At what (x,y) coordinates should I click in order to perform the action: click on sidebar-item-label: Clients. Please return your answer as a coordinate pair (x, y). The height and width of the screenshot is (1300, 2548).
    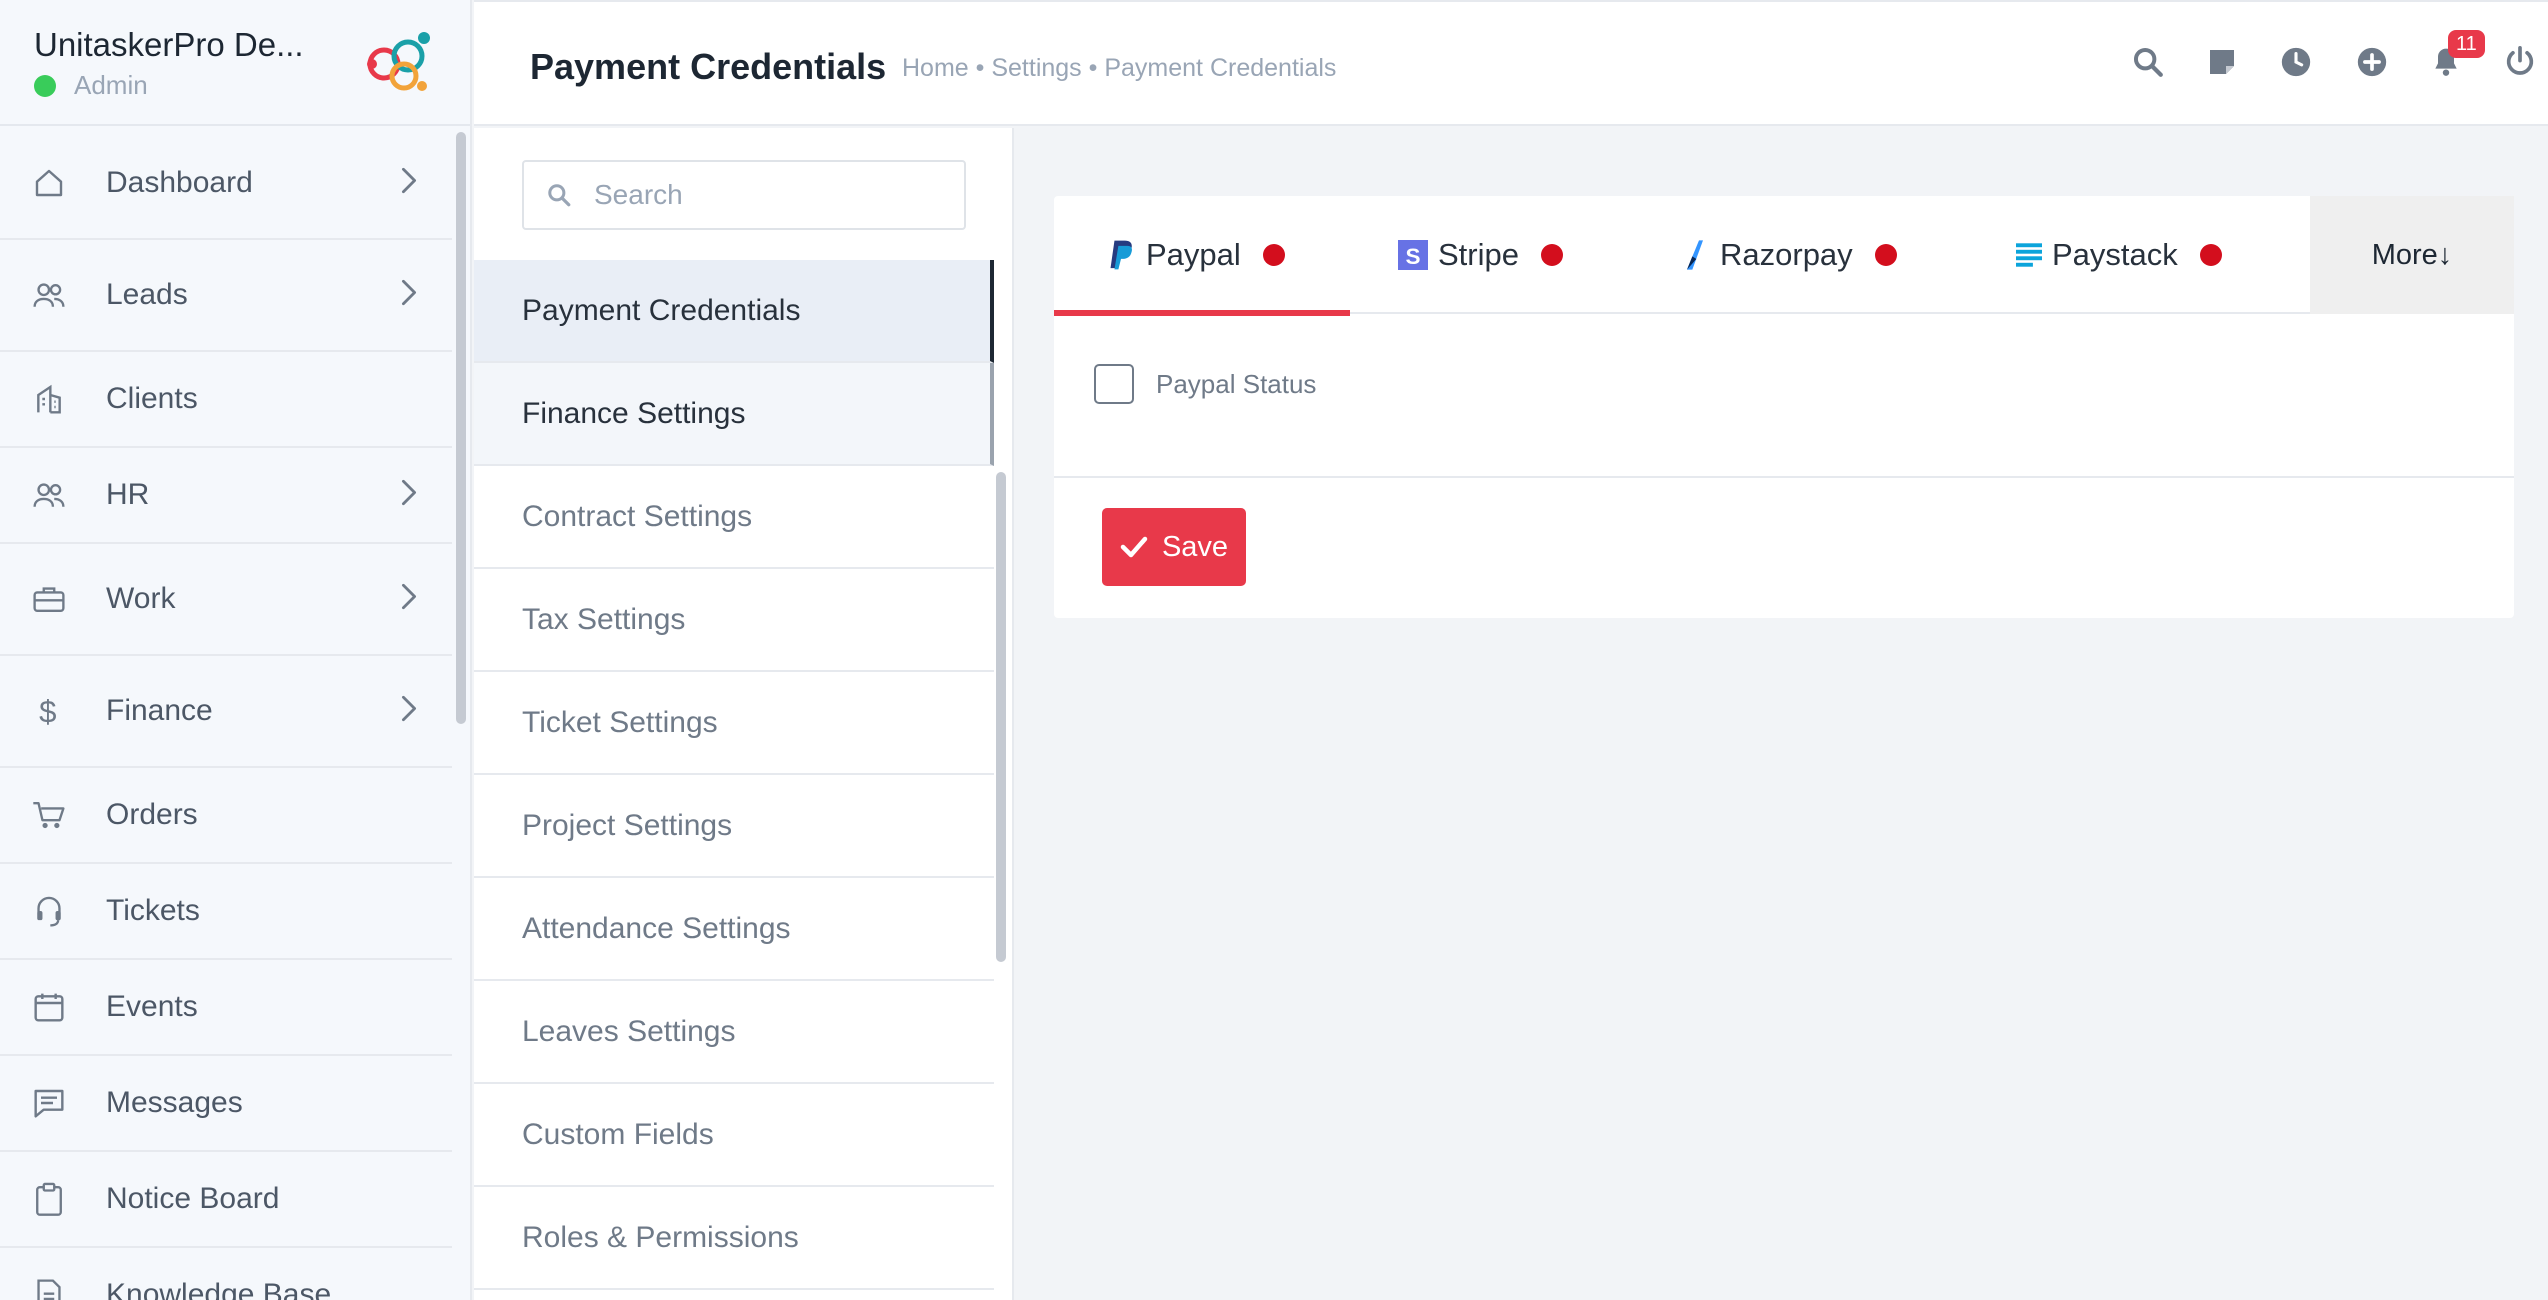
    Looking at the image, I should click on (152, 398).